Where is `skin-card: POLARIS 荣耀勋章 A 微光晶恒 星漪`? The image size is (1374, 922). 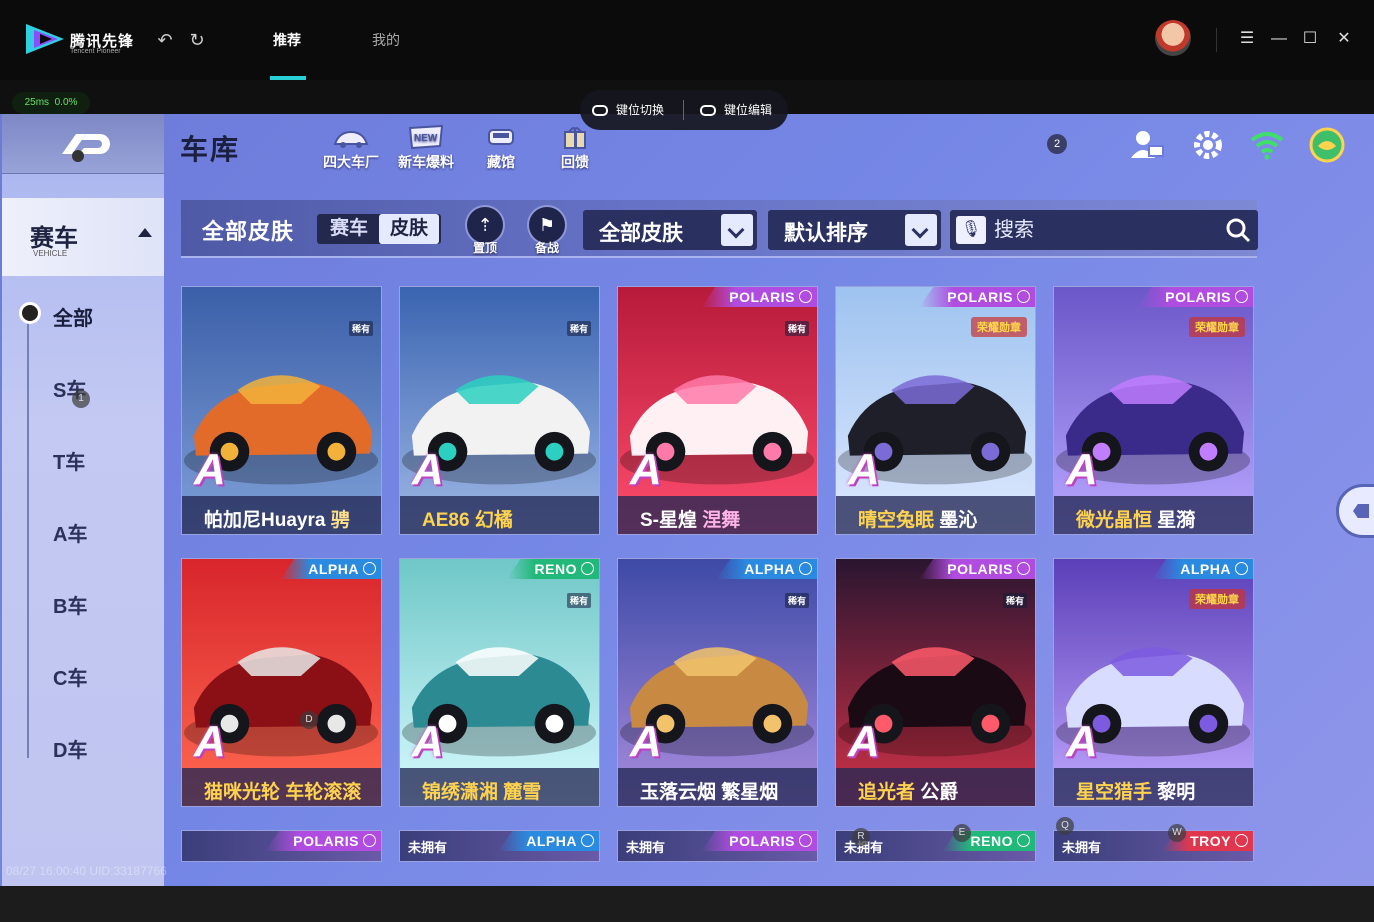
skin-card: POLARIS 荣耀勋章 A 微光晶恒 星漪 is located at coordinates (1153, 410).